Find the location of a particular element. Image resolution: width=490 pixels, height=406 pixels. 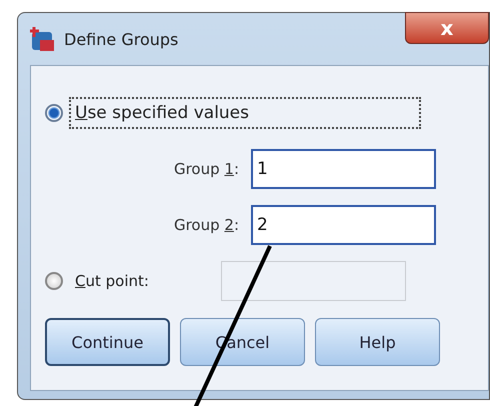

field-label: Group 2: is located at coordinates (205, 225).